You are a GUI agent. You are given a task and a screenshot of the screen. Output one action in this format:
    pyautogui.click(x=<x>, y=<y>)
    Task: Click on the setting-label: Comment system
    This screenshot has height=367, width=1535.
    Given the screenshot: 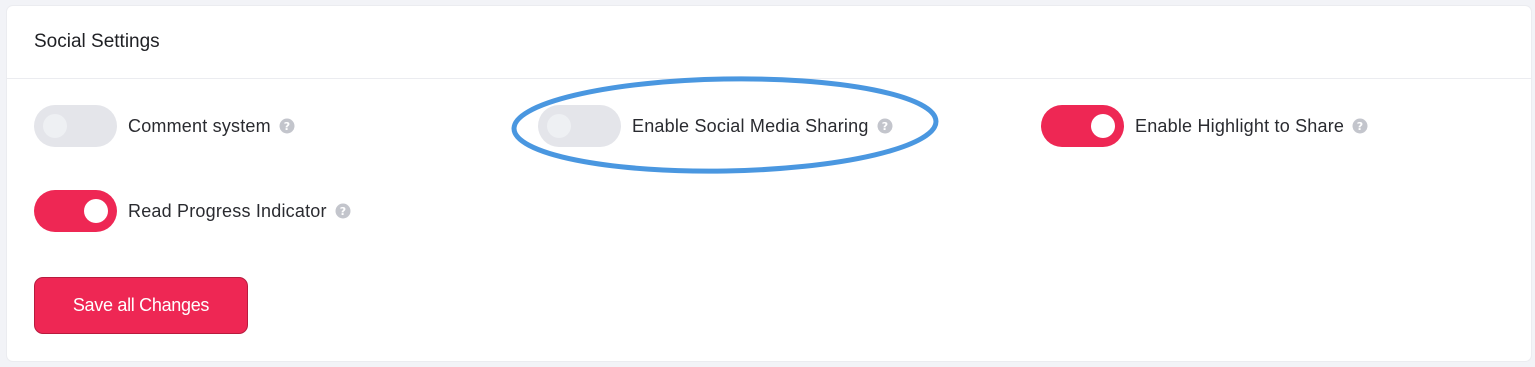 What is the action you would take?
    pyautogui.click(x=199, y=125)
    